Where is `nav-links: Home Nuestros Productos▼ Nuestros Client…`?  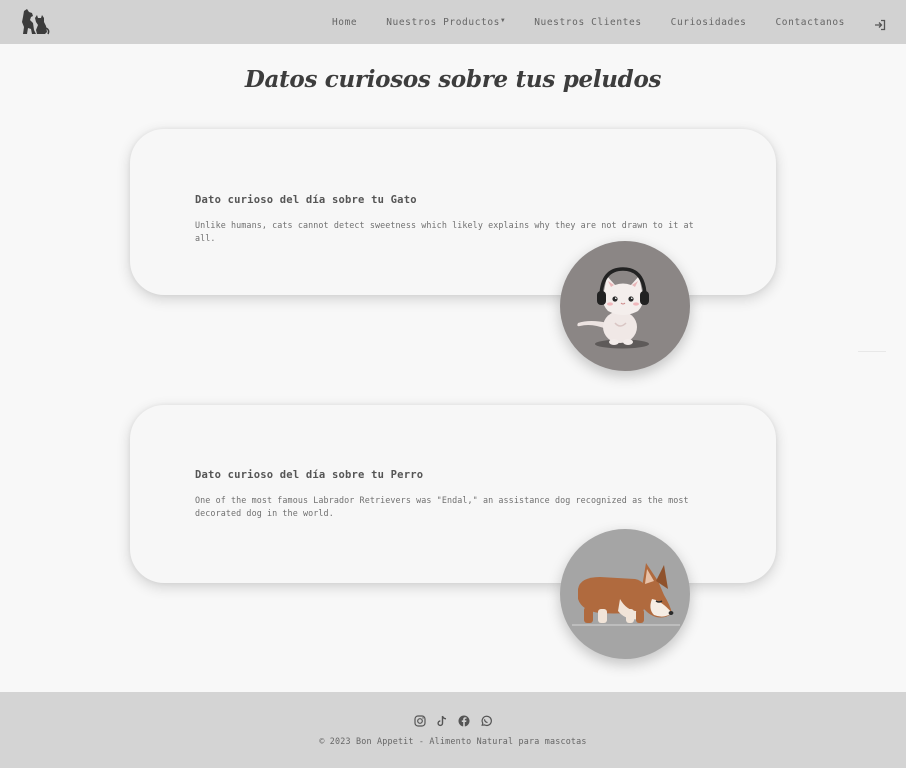
nav-links: Home Nuestros Productos▼ Nuestros Client… is located at coordinates (594, 22).